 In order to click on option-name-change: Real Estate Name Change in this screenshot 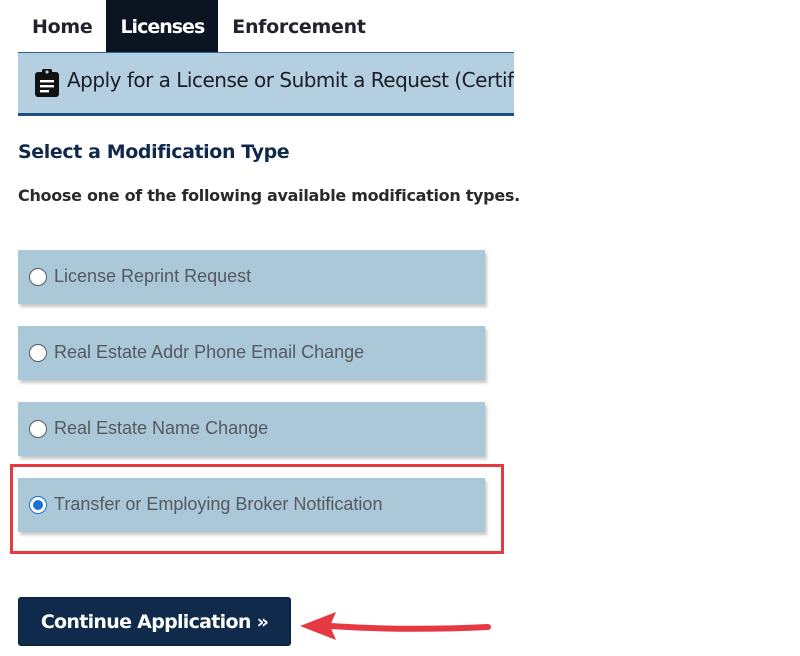, I will do `click(251, 429)`.